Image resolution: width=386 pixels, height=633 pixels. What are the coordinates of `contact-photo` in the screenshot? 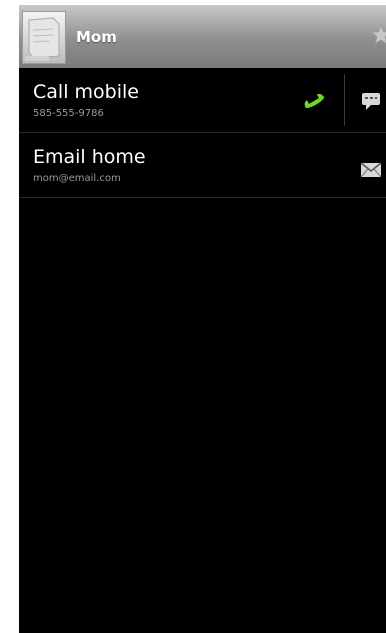 It's located at (44, 37).